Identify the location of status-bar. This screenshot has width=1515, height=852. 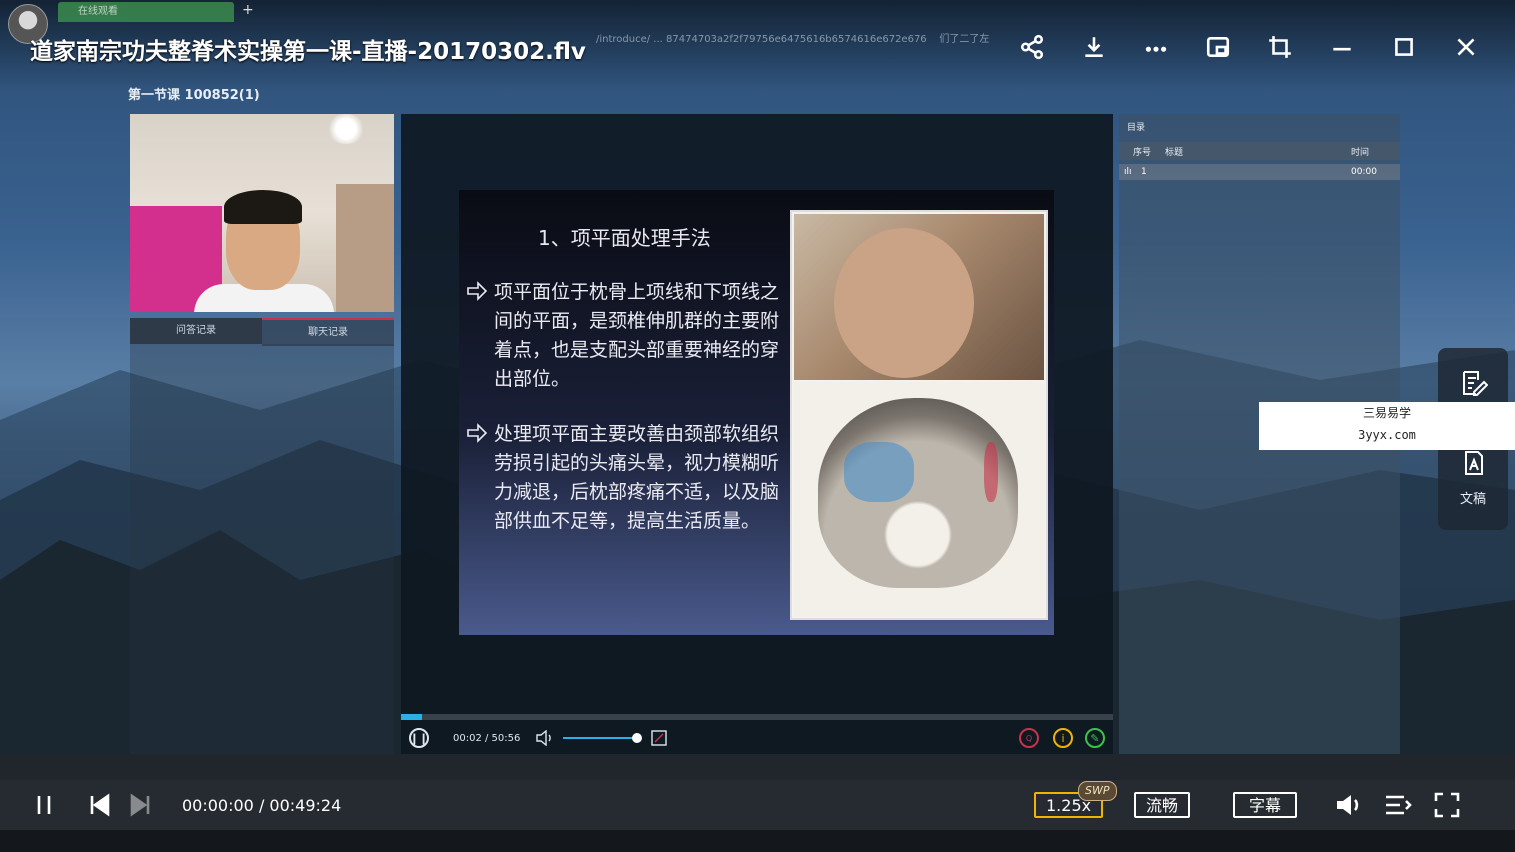
(757, 841).